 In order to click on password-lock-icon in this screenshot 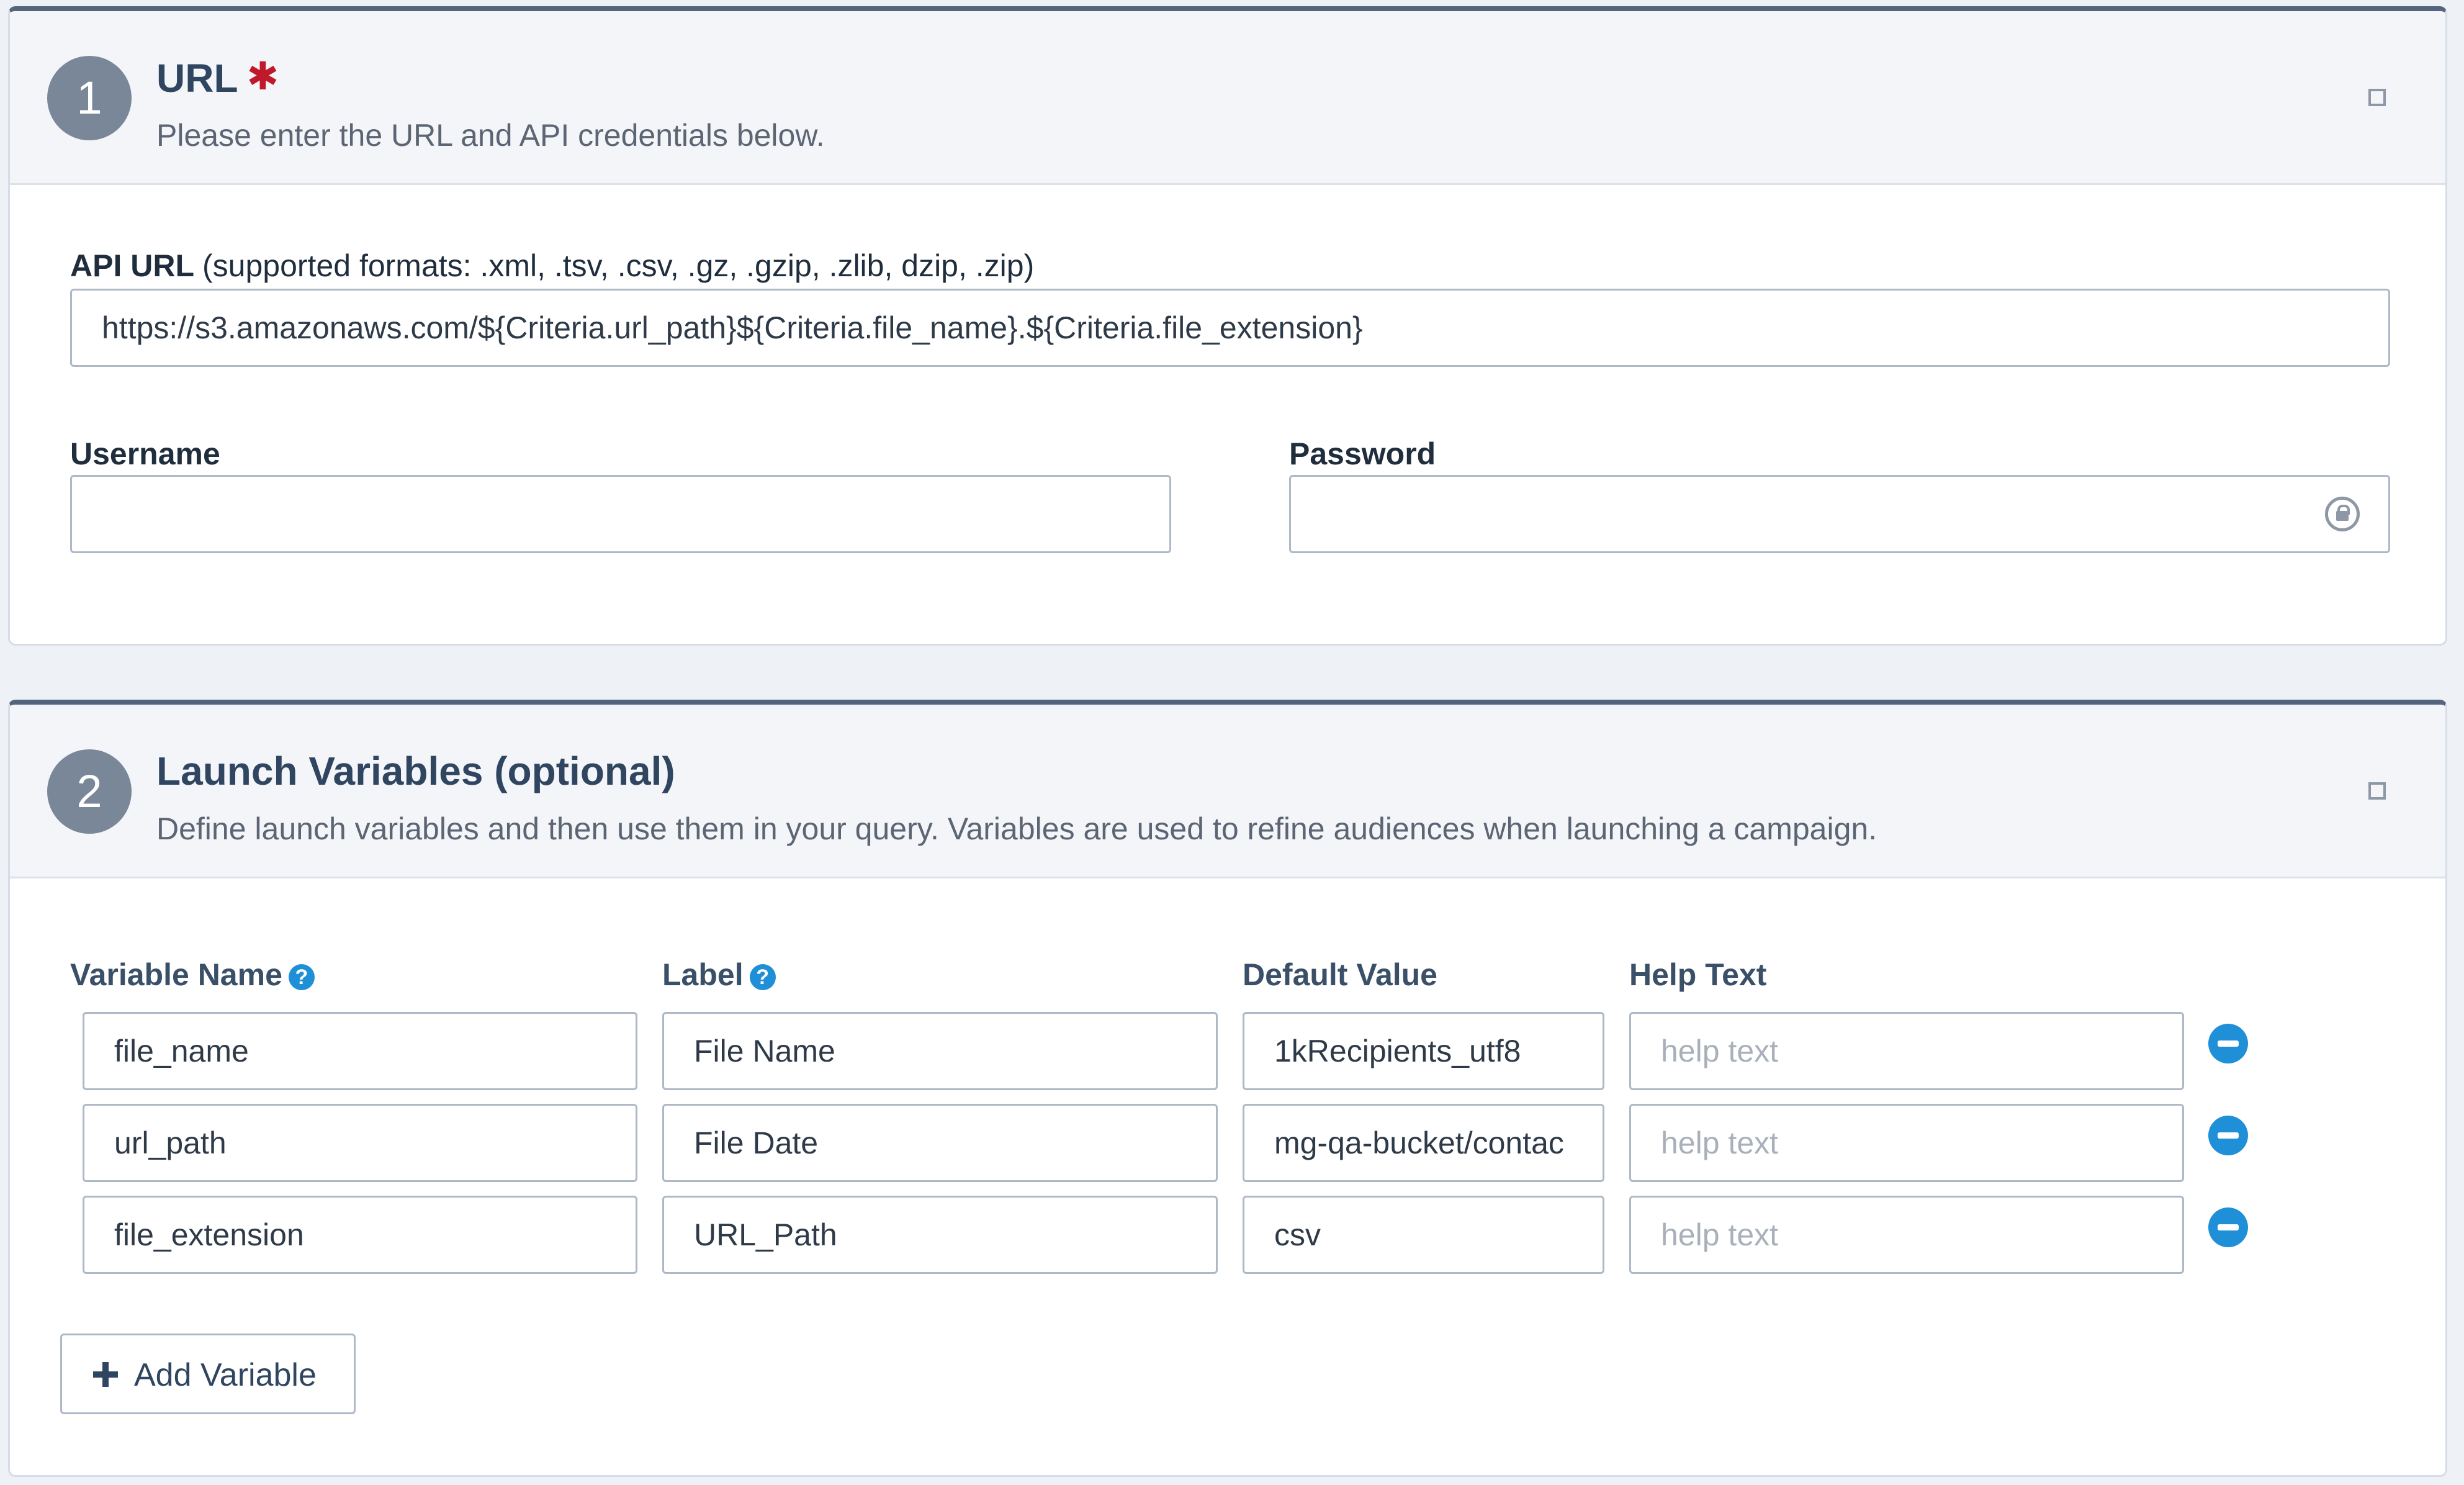, I will do `click(2342, 514)`.